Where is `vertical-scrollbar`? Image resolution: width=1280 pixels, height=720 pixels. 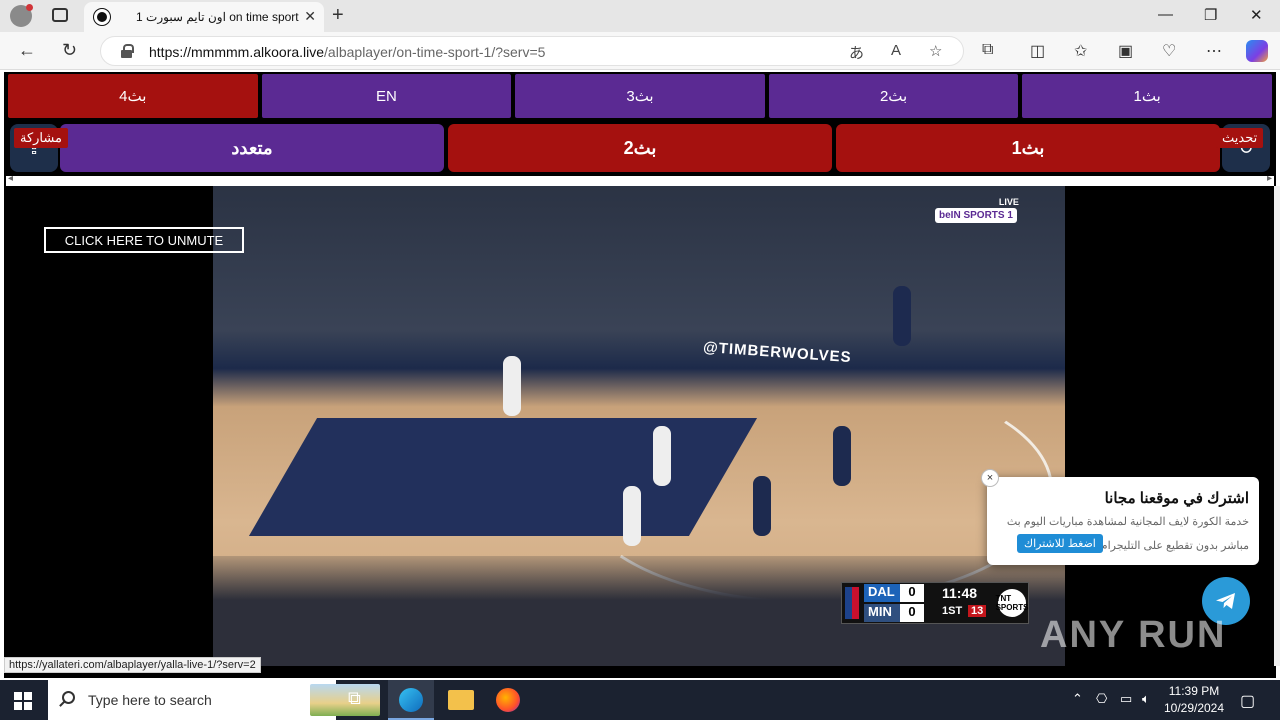
vertical-scrollbar is located at coordinates (1277, 426).